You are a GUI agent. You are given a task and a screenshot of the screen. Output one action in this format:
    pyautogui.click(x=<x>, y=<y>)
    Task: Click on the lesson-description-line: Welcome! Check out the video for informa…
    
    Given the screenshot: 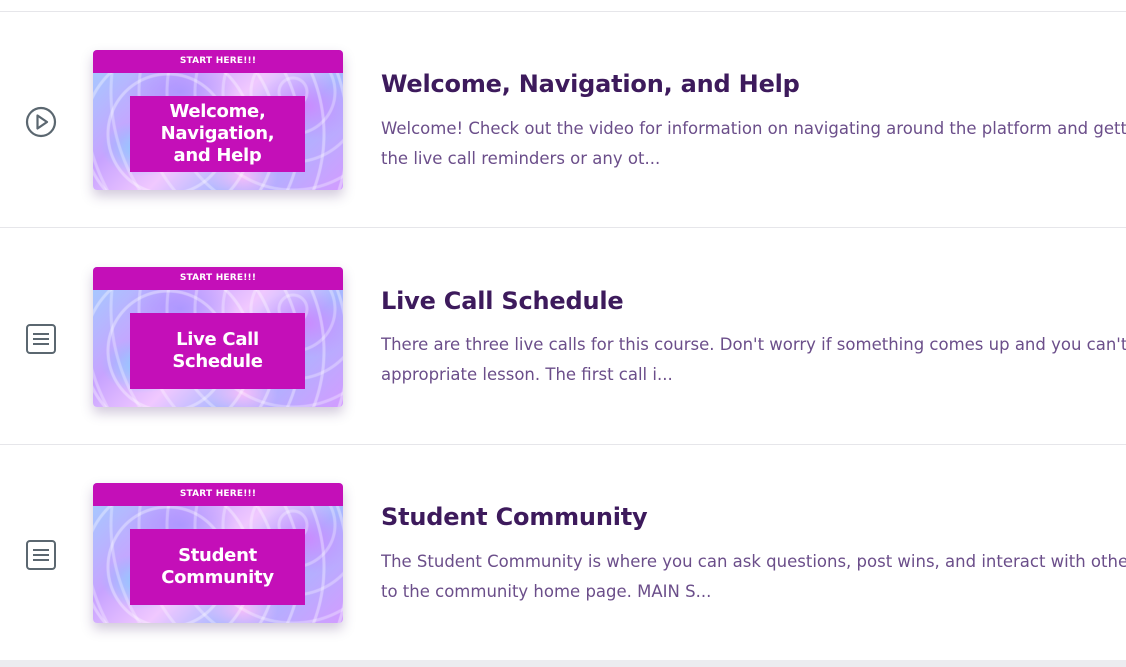 What is the action you would take?
    pyautogui.click(x=753, y=128)
    